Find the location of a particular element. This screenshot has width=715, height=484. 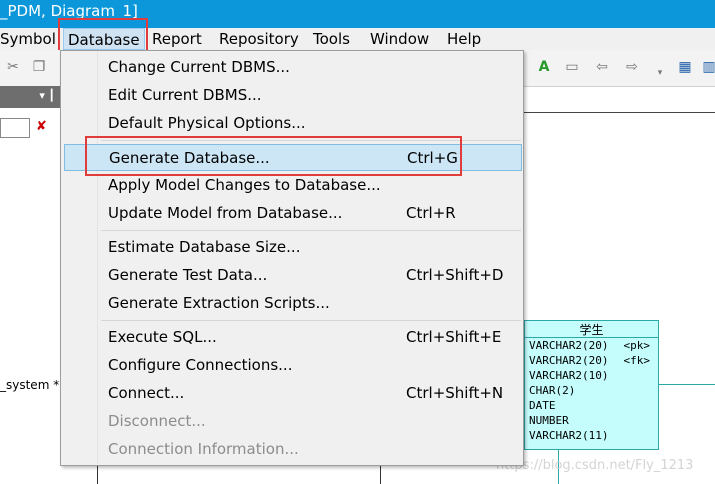

watermark: https://blog.csdn.net/Fly_1213 is located at coordinates (595, 465).